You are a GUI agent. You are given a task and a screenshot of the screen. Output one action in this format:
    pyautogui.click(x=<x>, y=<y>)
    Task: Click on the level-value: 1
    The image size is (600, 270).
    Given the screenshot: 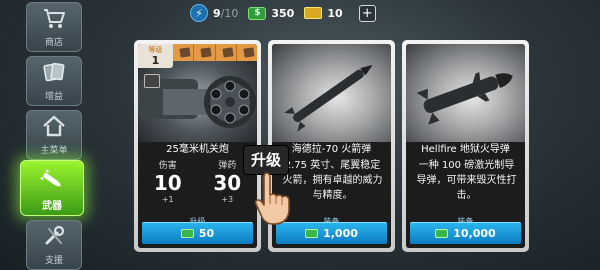 What is the action you would take?
    pyautogui.click(x=155, y=60)
    